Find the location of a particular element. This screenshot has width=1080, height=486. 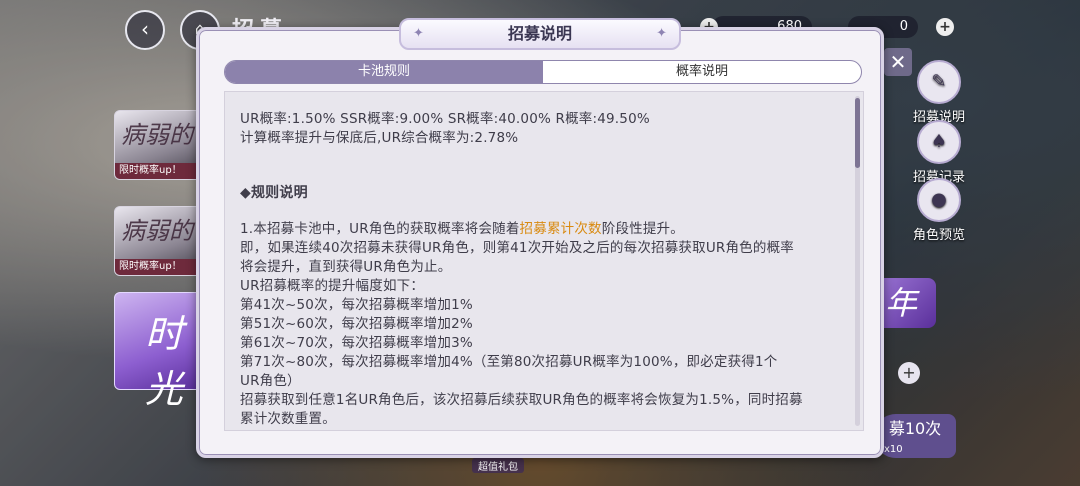

section-title: ◆规则说明 is located at coordinates (274, 193).